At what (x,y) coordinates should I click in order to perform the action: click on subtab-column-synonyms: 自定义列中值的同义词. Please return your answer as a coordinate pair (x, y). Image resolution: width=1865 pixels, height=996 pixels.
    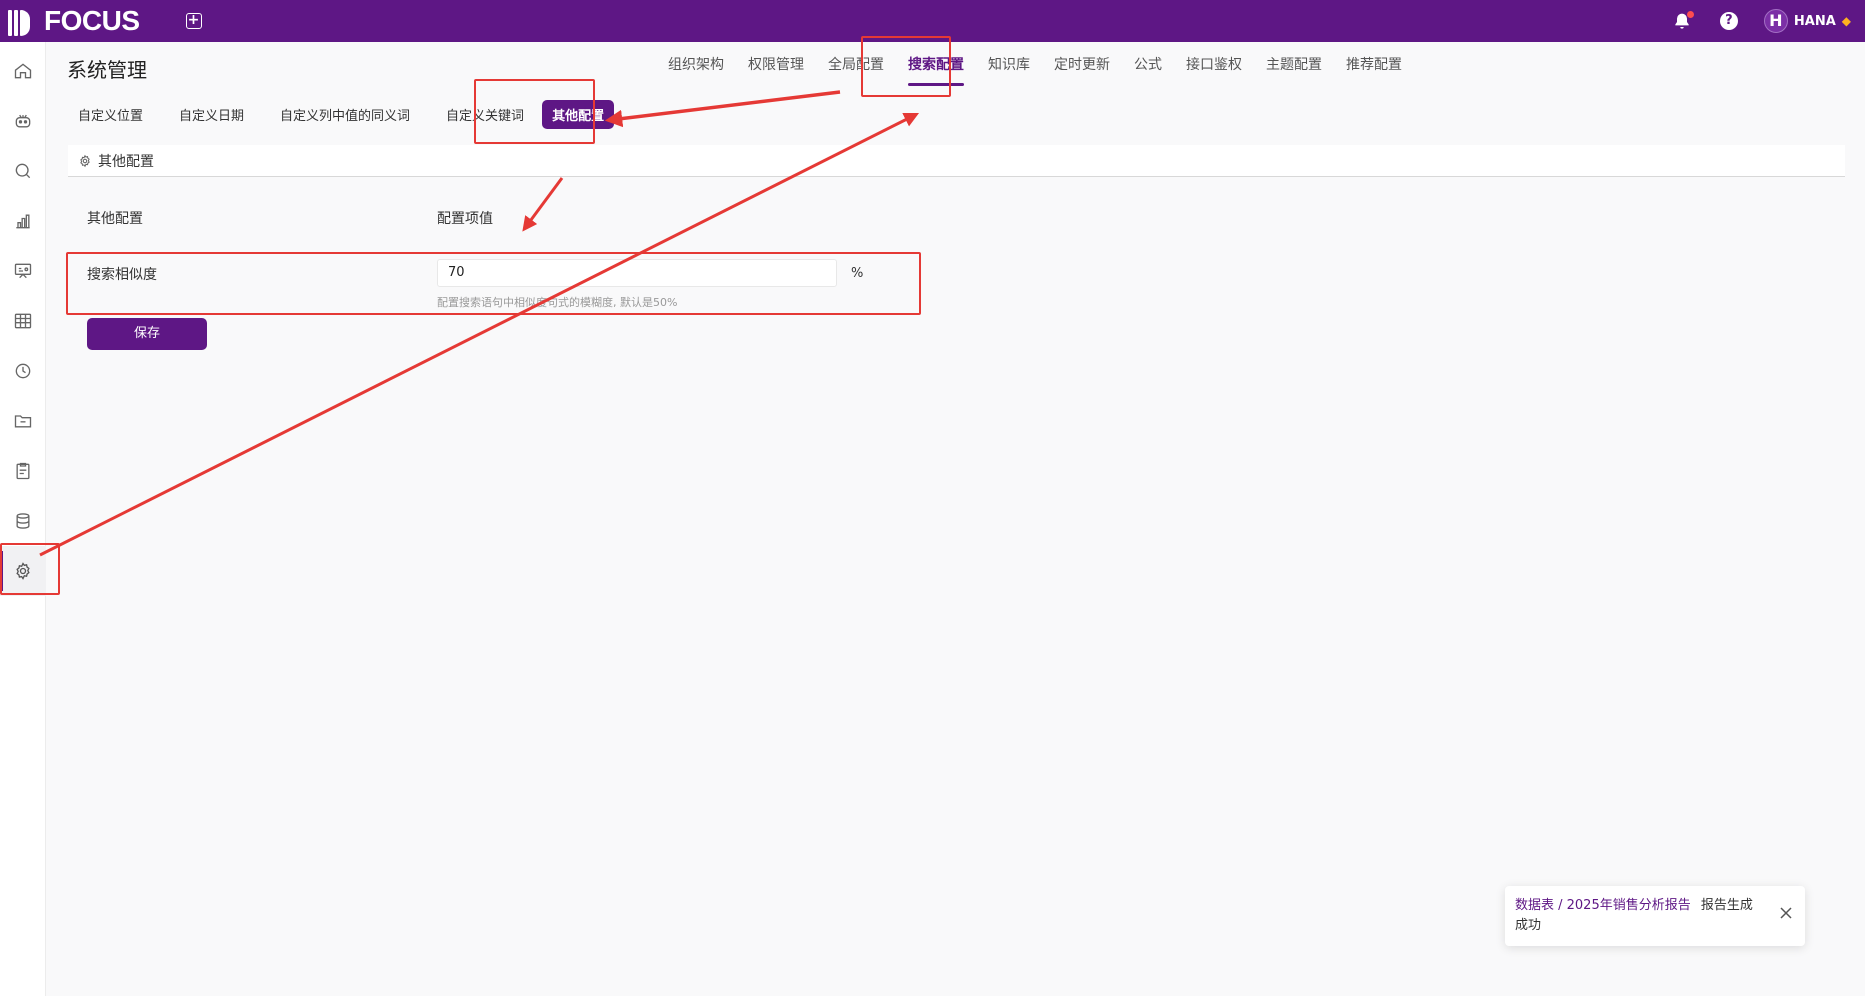
    Looking at the image, I should click on (345, 114).